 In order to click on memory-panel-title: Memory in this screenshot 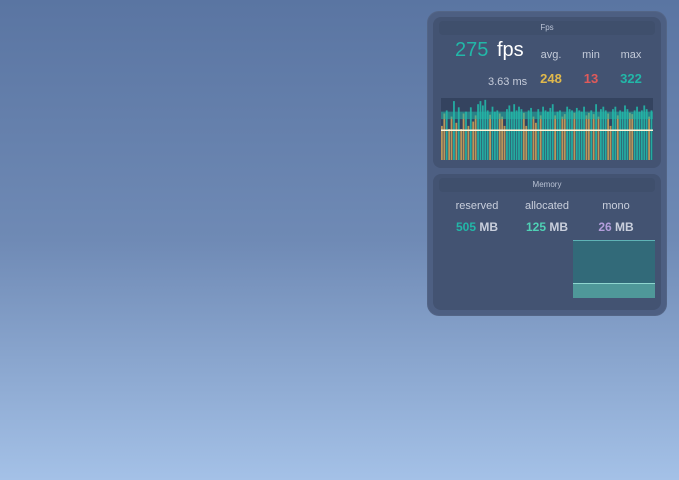, I will do `click(547, 185)`.